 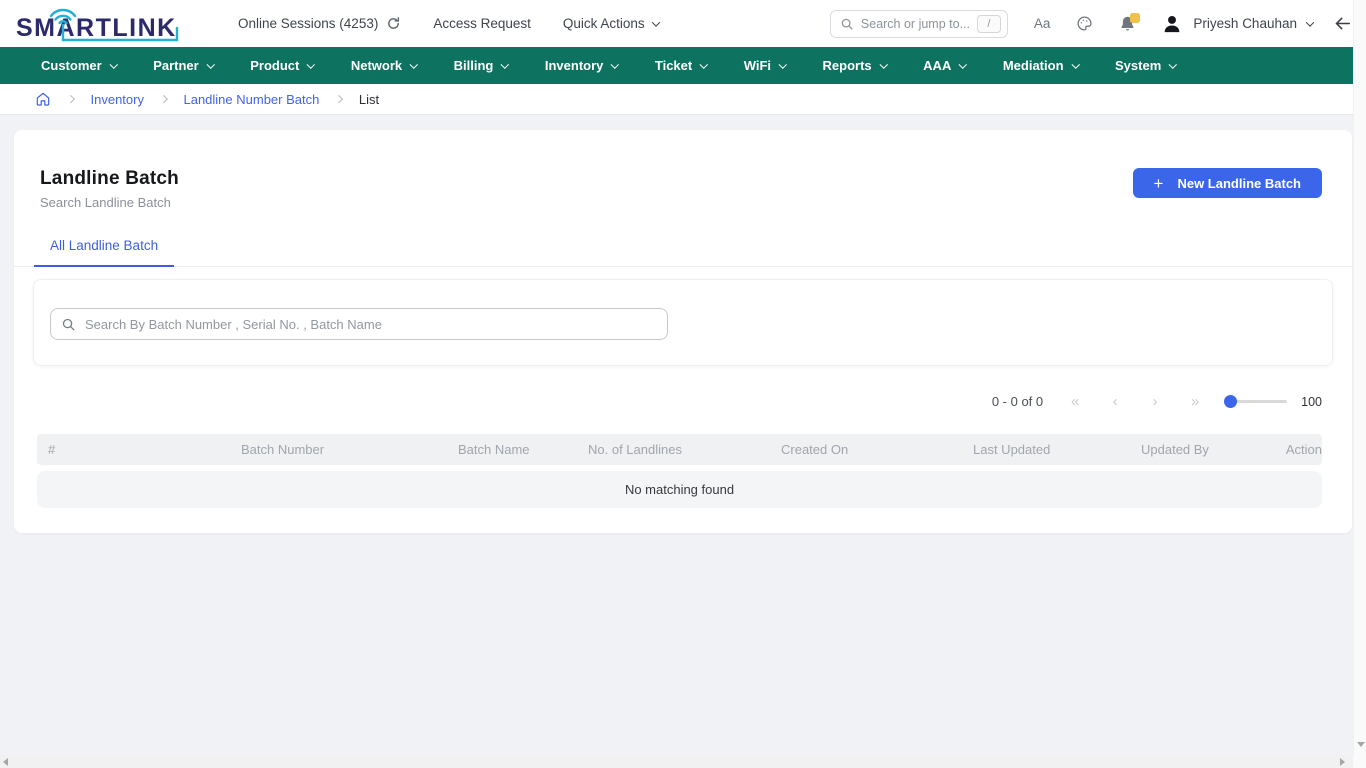 What do you see at coordinates (1239, 183) in the screenshot?
I see `new-landline-batch-label: New Landline Batch` at bounding box center [1239, 183].